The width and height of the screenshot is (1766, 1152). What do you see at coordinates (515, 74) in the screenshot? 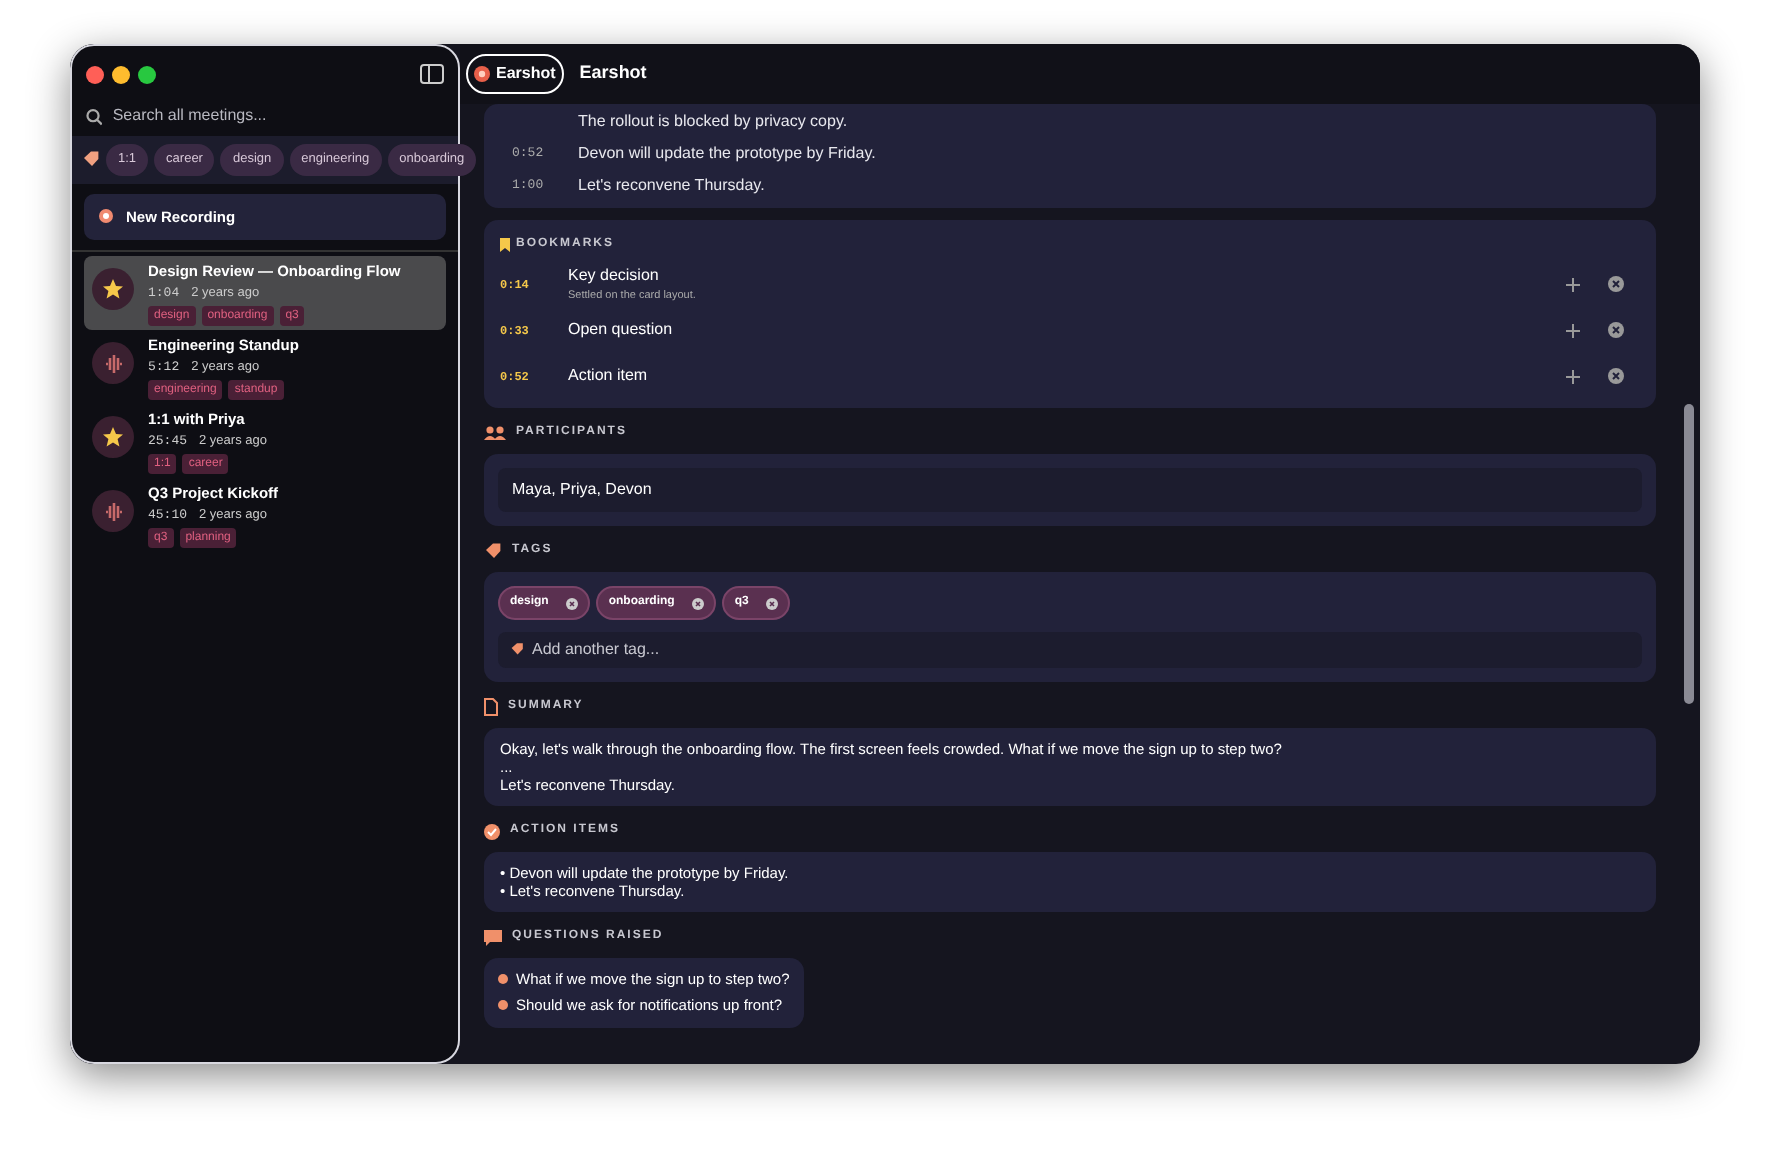
I see `app-button: Earshot` at bounding box center [515, 74].